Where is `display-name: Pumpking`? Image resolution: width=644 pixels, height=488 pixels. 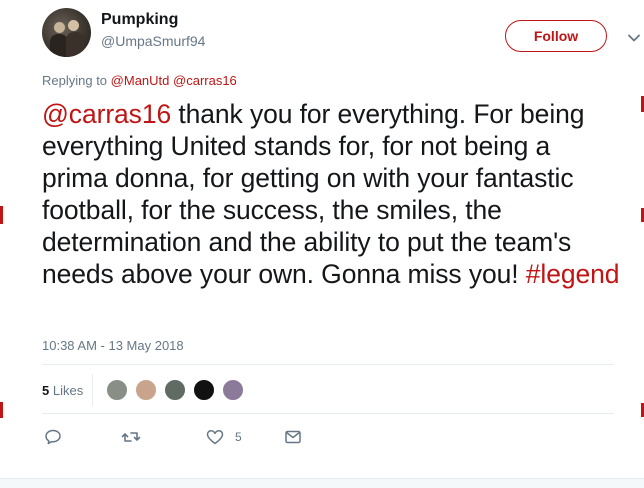
display-name: Pumpking is located at coordinates (139, 20).